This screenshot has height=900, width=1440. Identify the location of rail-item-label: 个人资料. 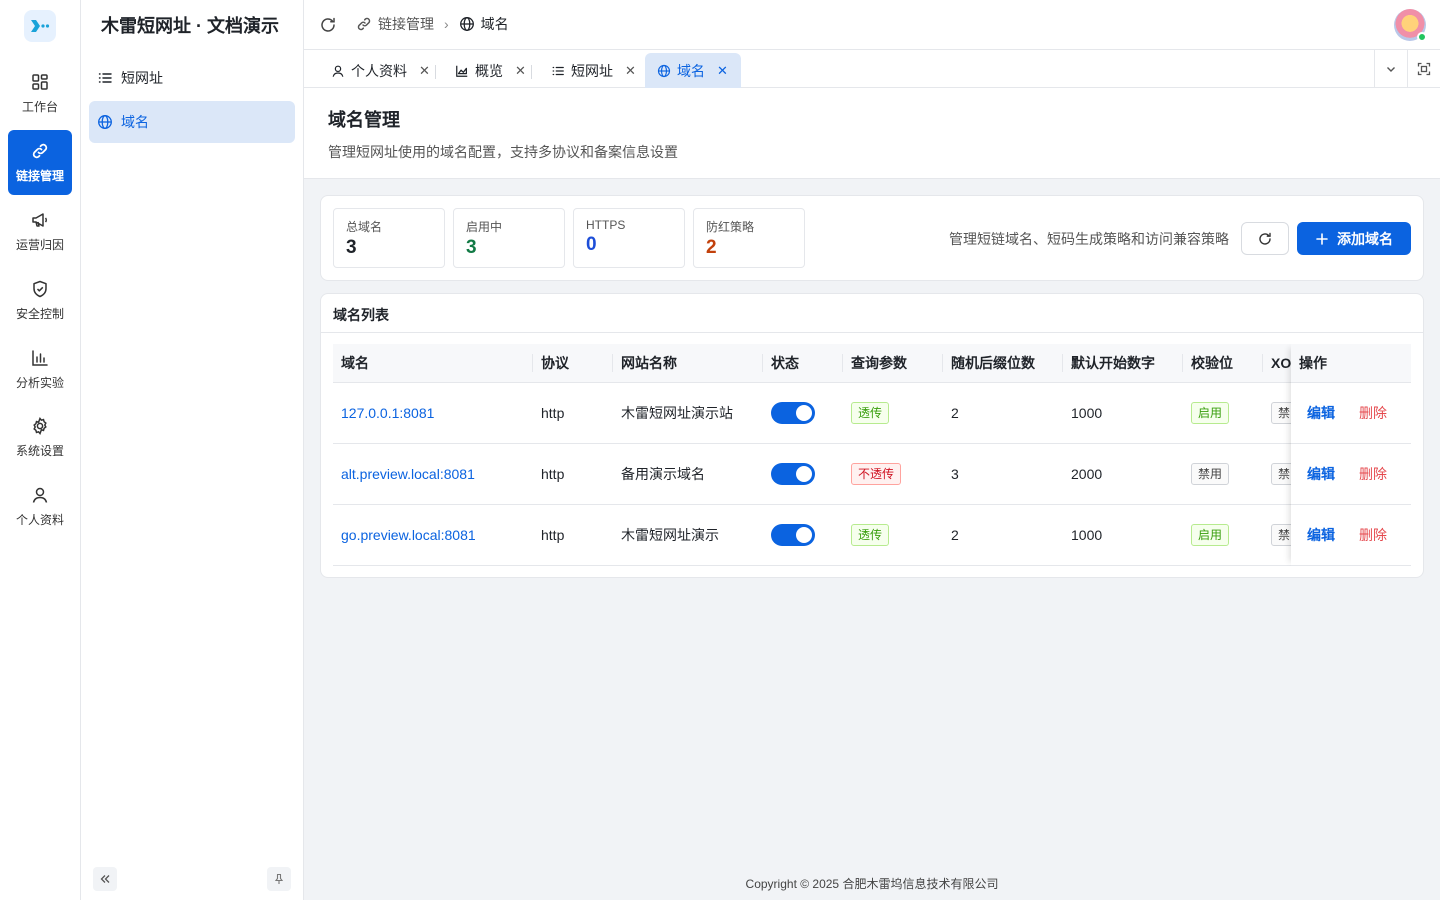
(39, 520).